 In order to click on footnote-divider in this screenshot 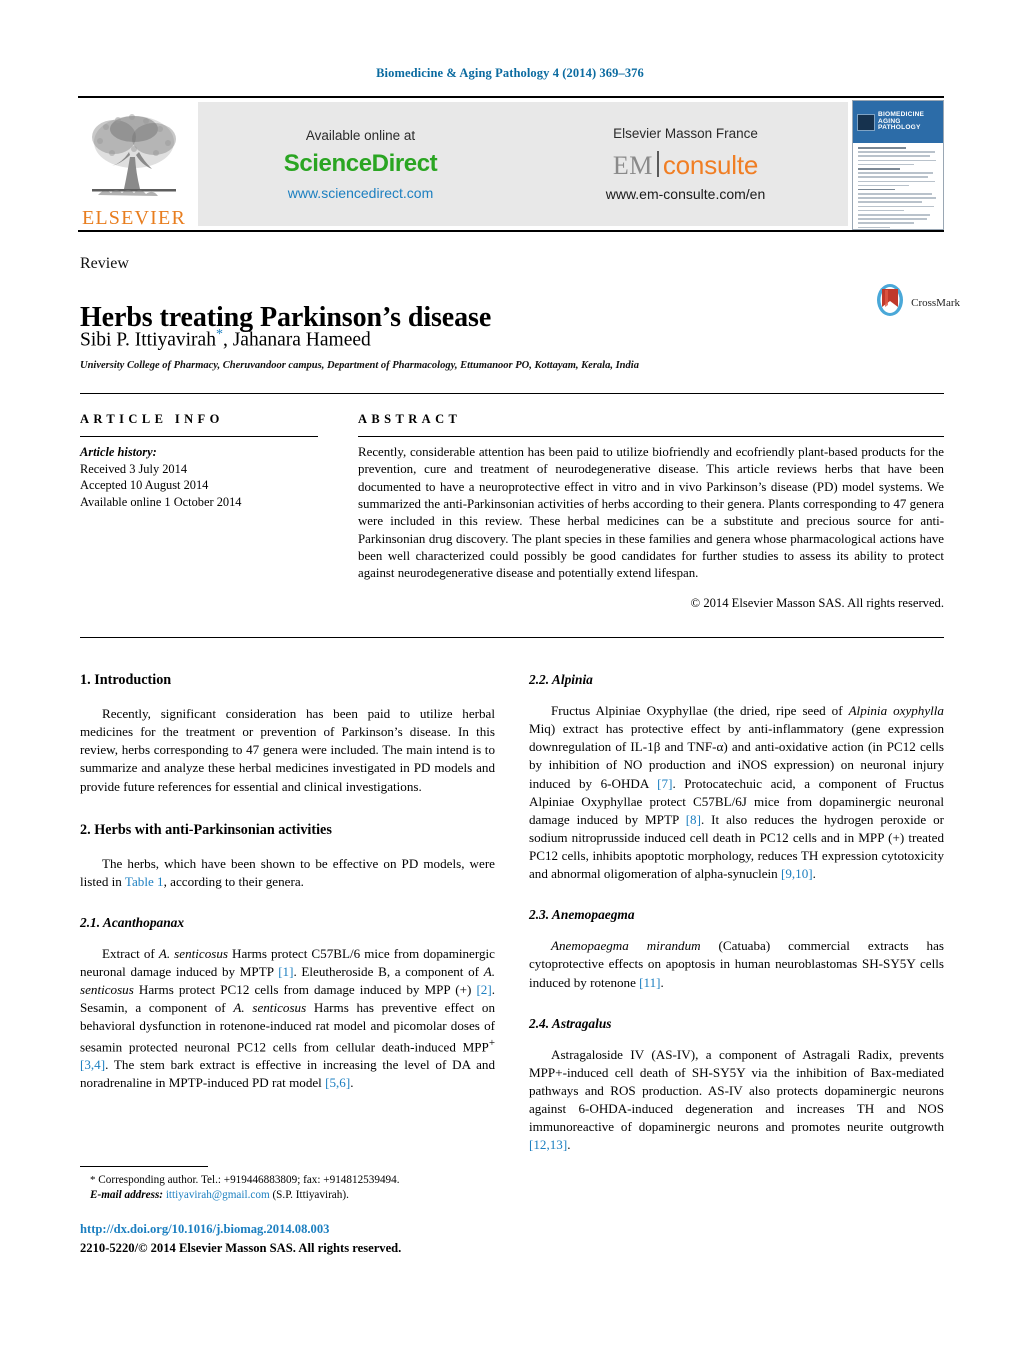, I will do `click(144, 1166)`.